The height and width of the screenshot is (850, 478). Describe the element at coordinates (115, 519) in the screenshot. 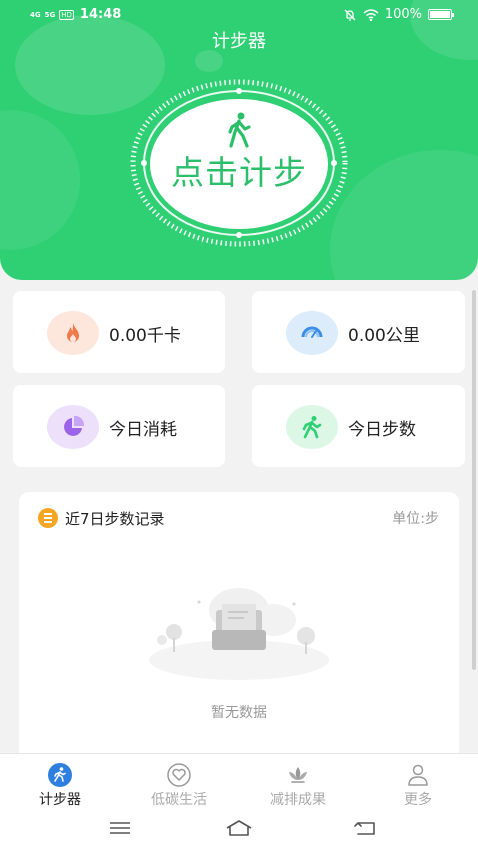

I see `records-title: 近7日步数记录` at that location.